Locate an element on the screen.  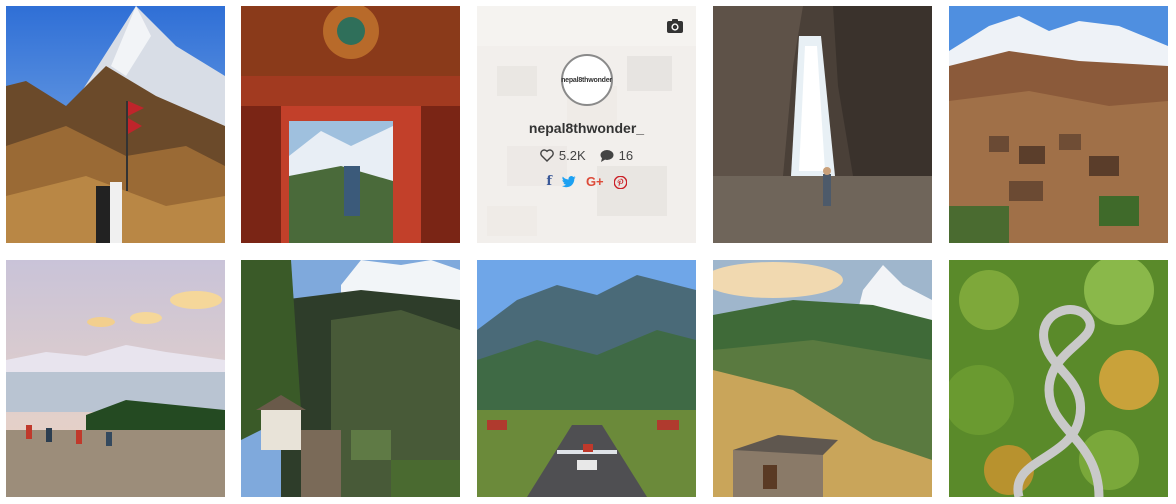
photo-tile-monastery-door is located at coordinates (350, 124).